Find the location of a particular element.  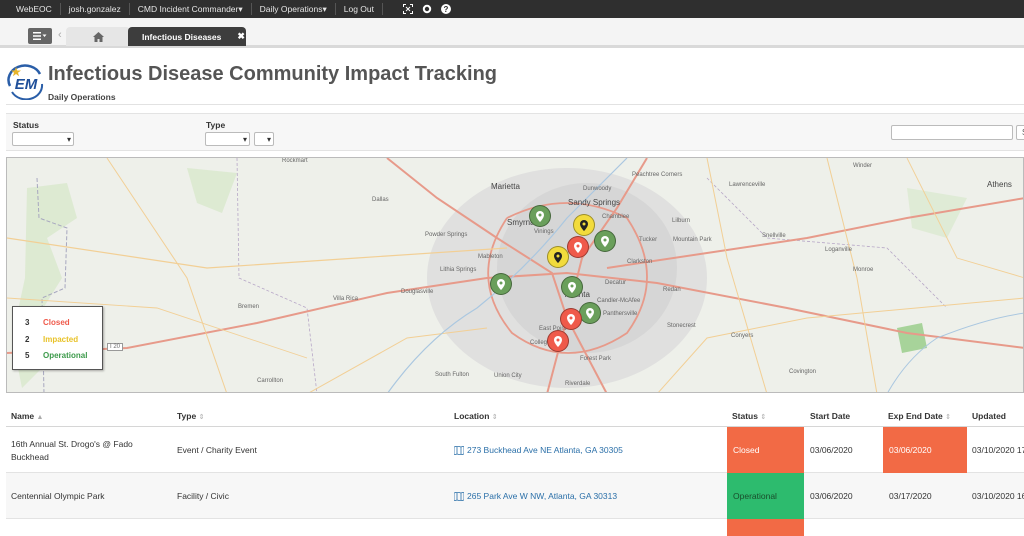

exp-end-date-cell: 03/06/2020 is located at coordinates (925, 450).